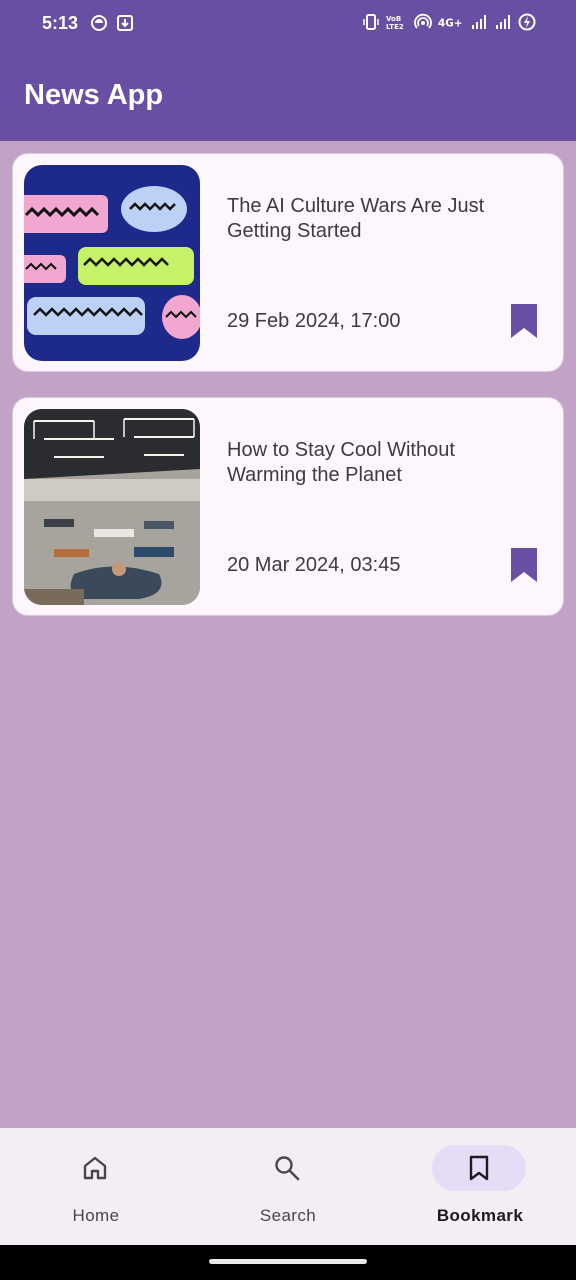  I want to click on home-gesture-bar, so click(288, 1261).